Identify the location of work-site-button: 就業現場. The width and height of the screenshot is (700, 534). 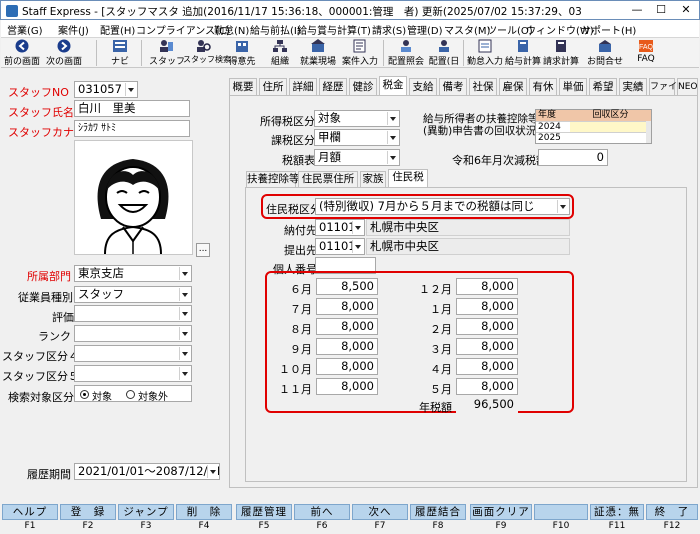
(318, 53).